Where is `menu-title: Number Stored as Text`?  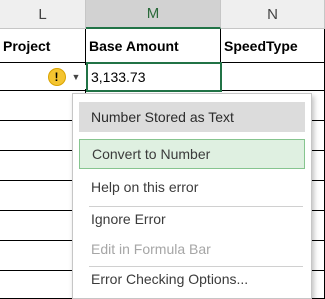 menu-title: Number Stored as Text is located at coordinates (192, 117).